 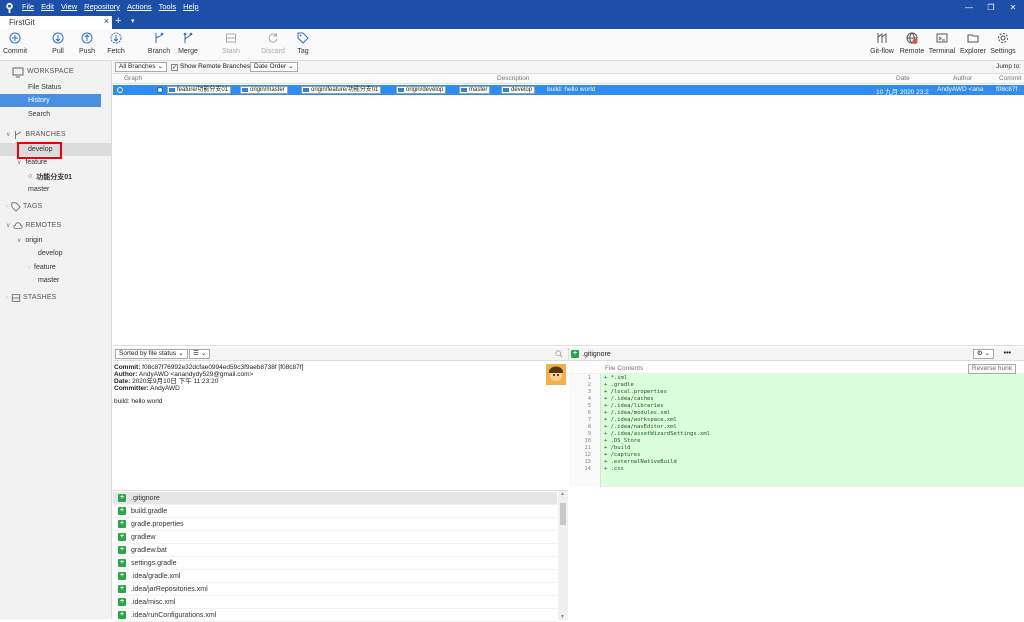 What do you see at coordinates (7, 206) in the screenshot?
I see `chevron-right-icon: ›` at bounding box center [7, 206].